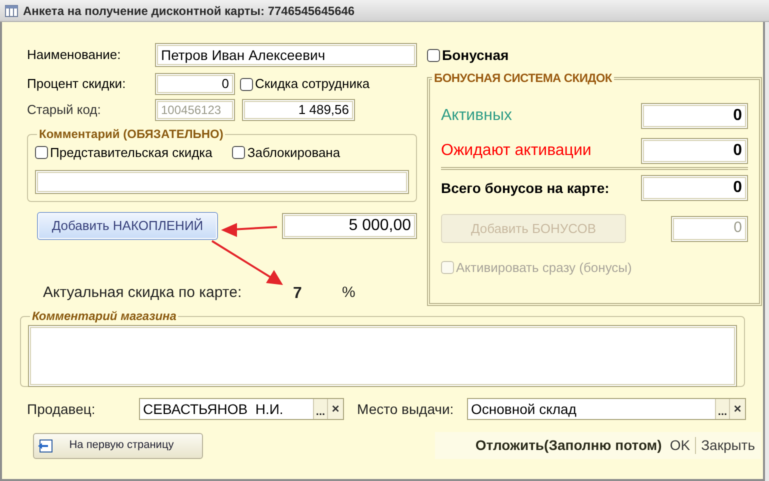 The height and width of the screenshot is (481, 769). Describe the element at coordinates (61, 409) in the screenshot. I see `field-label: Продавец:` at that location.